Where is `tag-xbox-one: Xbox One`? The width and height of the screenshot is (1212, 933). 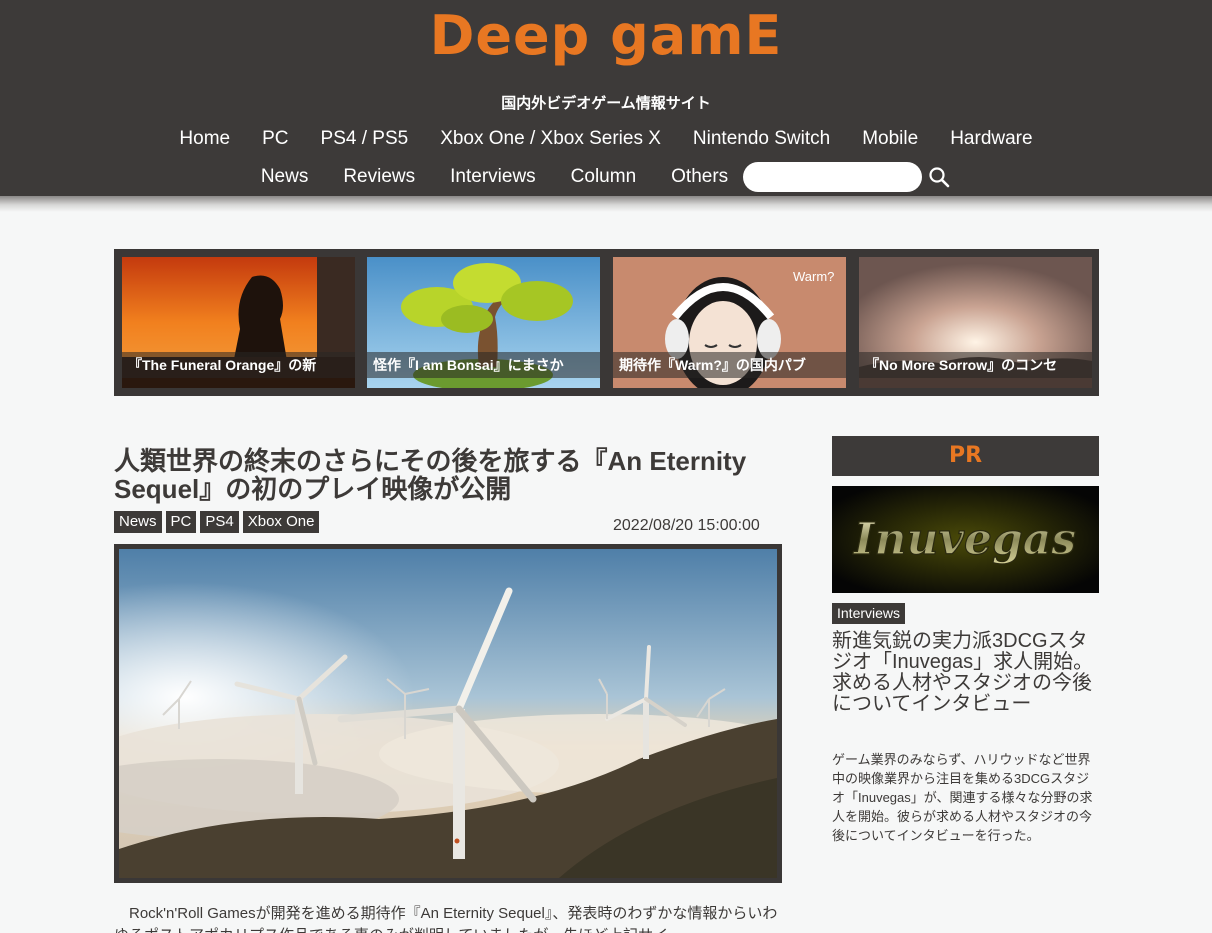 tag-xbox-one: Xbox One is located at coordinates (281, 522).